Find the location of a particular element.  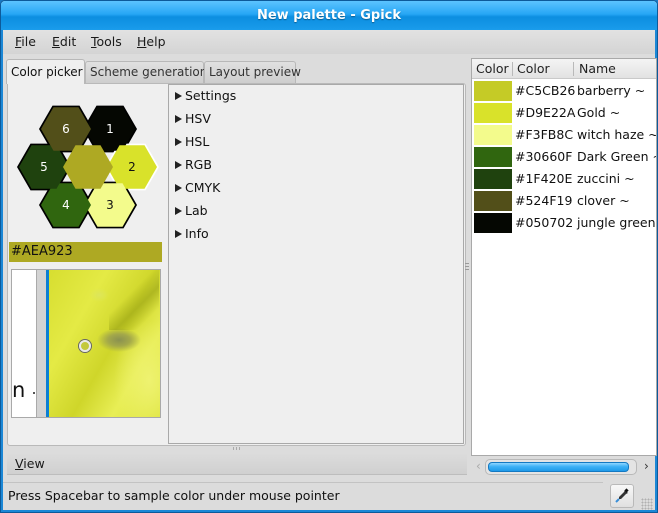

window-title: New palette - Gpick is located at coordinates (329, 15).